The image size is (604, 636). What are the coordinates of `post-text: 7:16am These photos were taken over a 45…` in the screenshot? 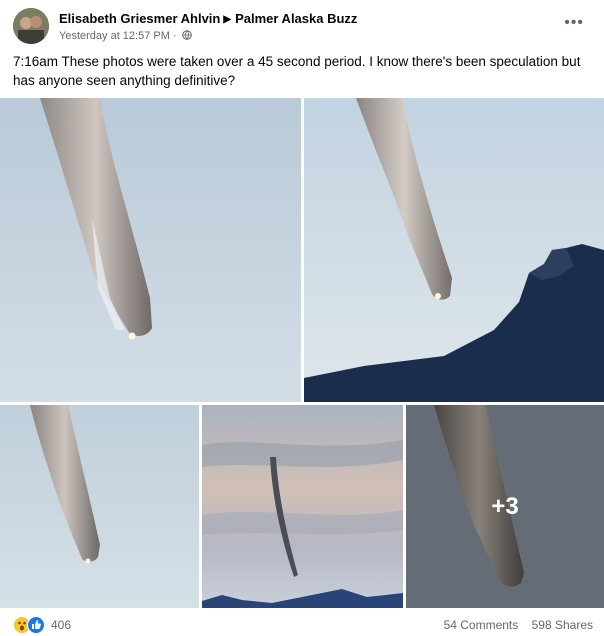 It's located at (297, 71).